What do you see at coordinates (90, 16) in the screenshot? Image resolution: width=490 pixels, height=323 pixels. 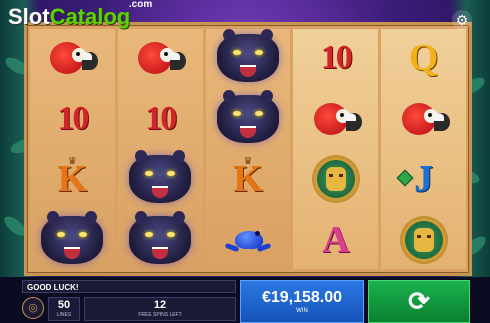 I see `watermark-catalog: Catalog` at bounding box center [90, 16].